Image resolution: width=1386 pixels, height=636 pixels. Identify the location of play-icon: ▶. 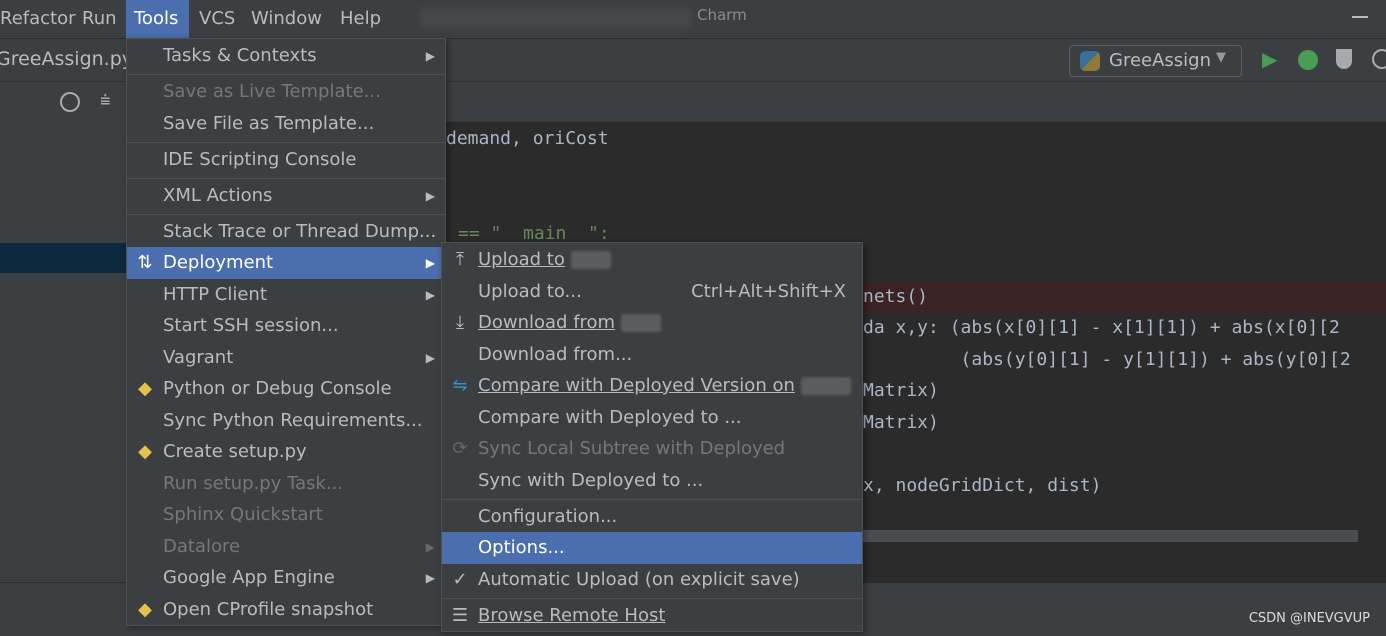
(1269, 59).